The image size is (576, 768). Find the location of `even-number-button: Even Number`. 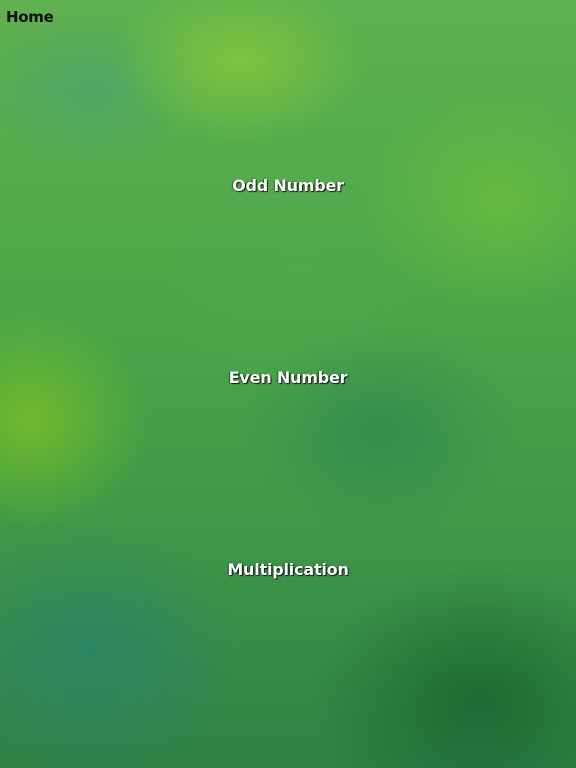

even-number-button: Even Number is located at coordinates (288, 377).